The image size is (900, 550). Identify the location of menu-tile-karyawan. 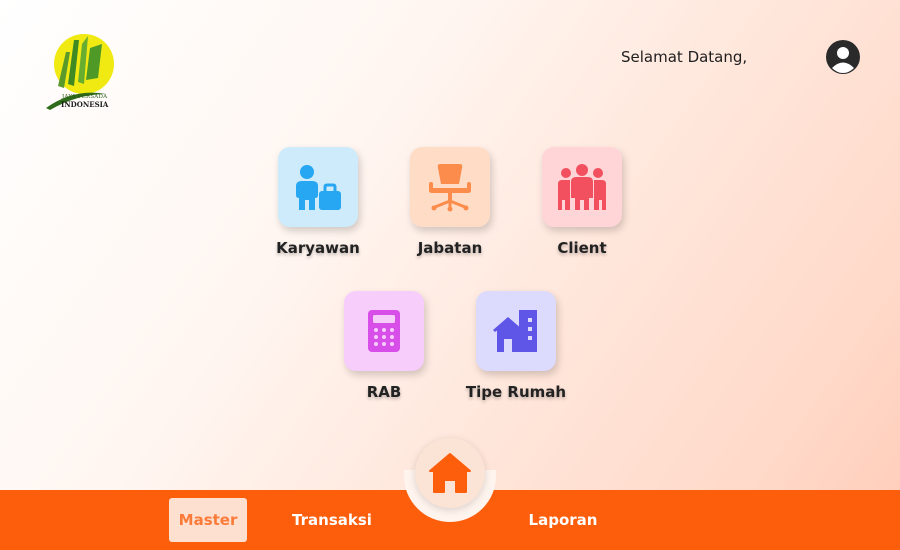
(318, 187).